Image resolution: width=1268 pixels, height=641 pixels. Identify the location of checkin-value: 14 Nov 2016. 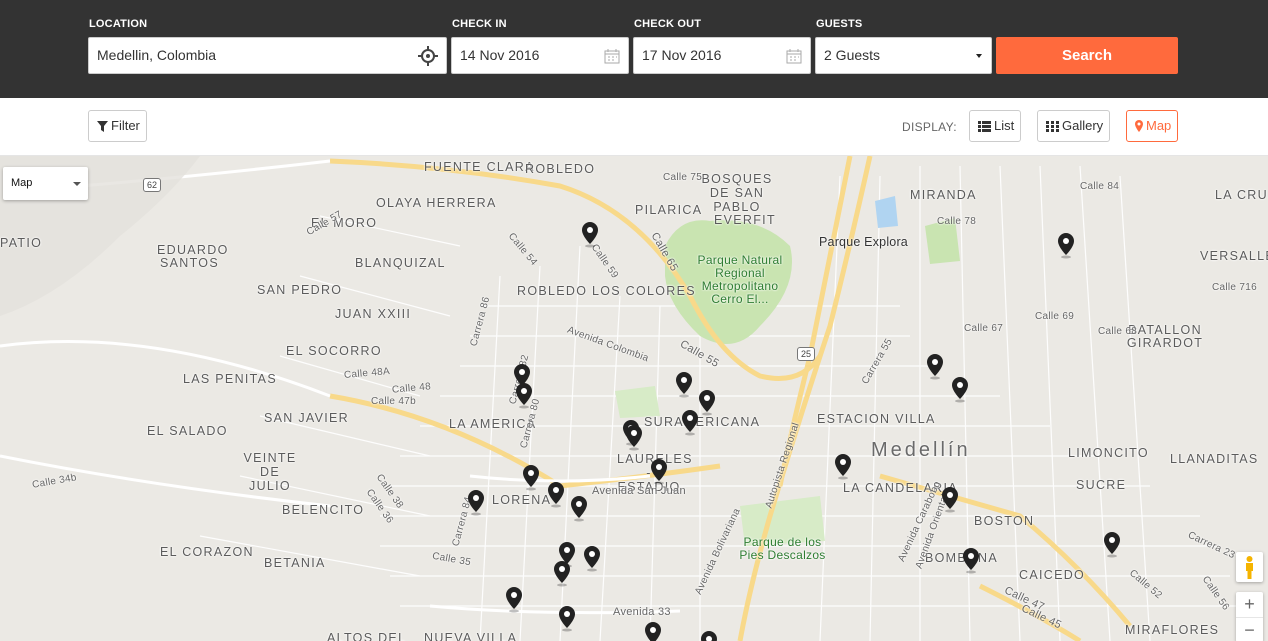
(500, 55).